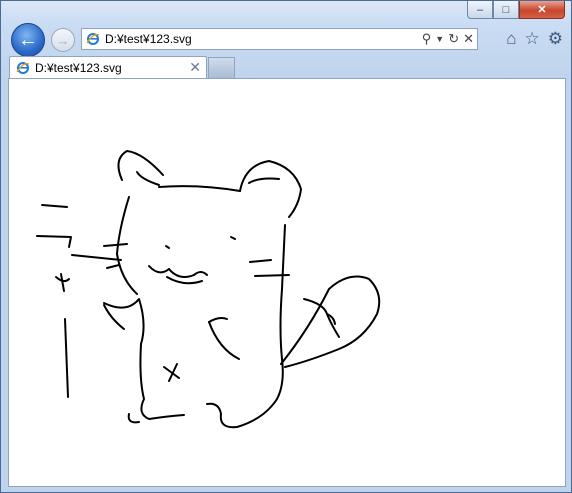 This screenshot has width=572, height=493. I want to click on side-text-strokes, so click(54, 301).